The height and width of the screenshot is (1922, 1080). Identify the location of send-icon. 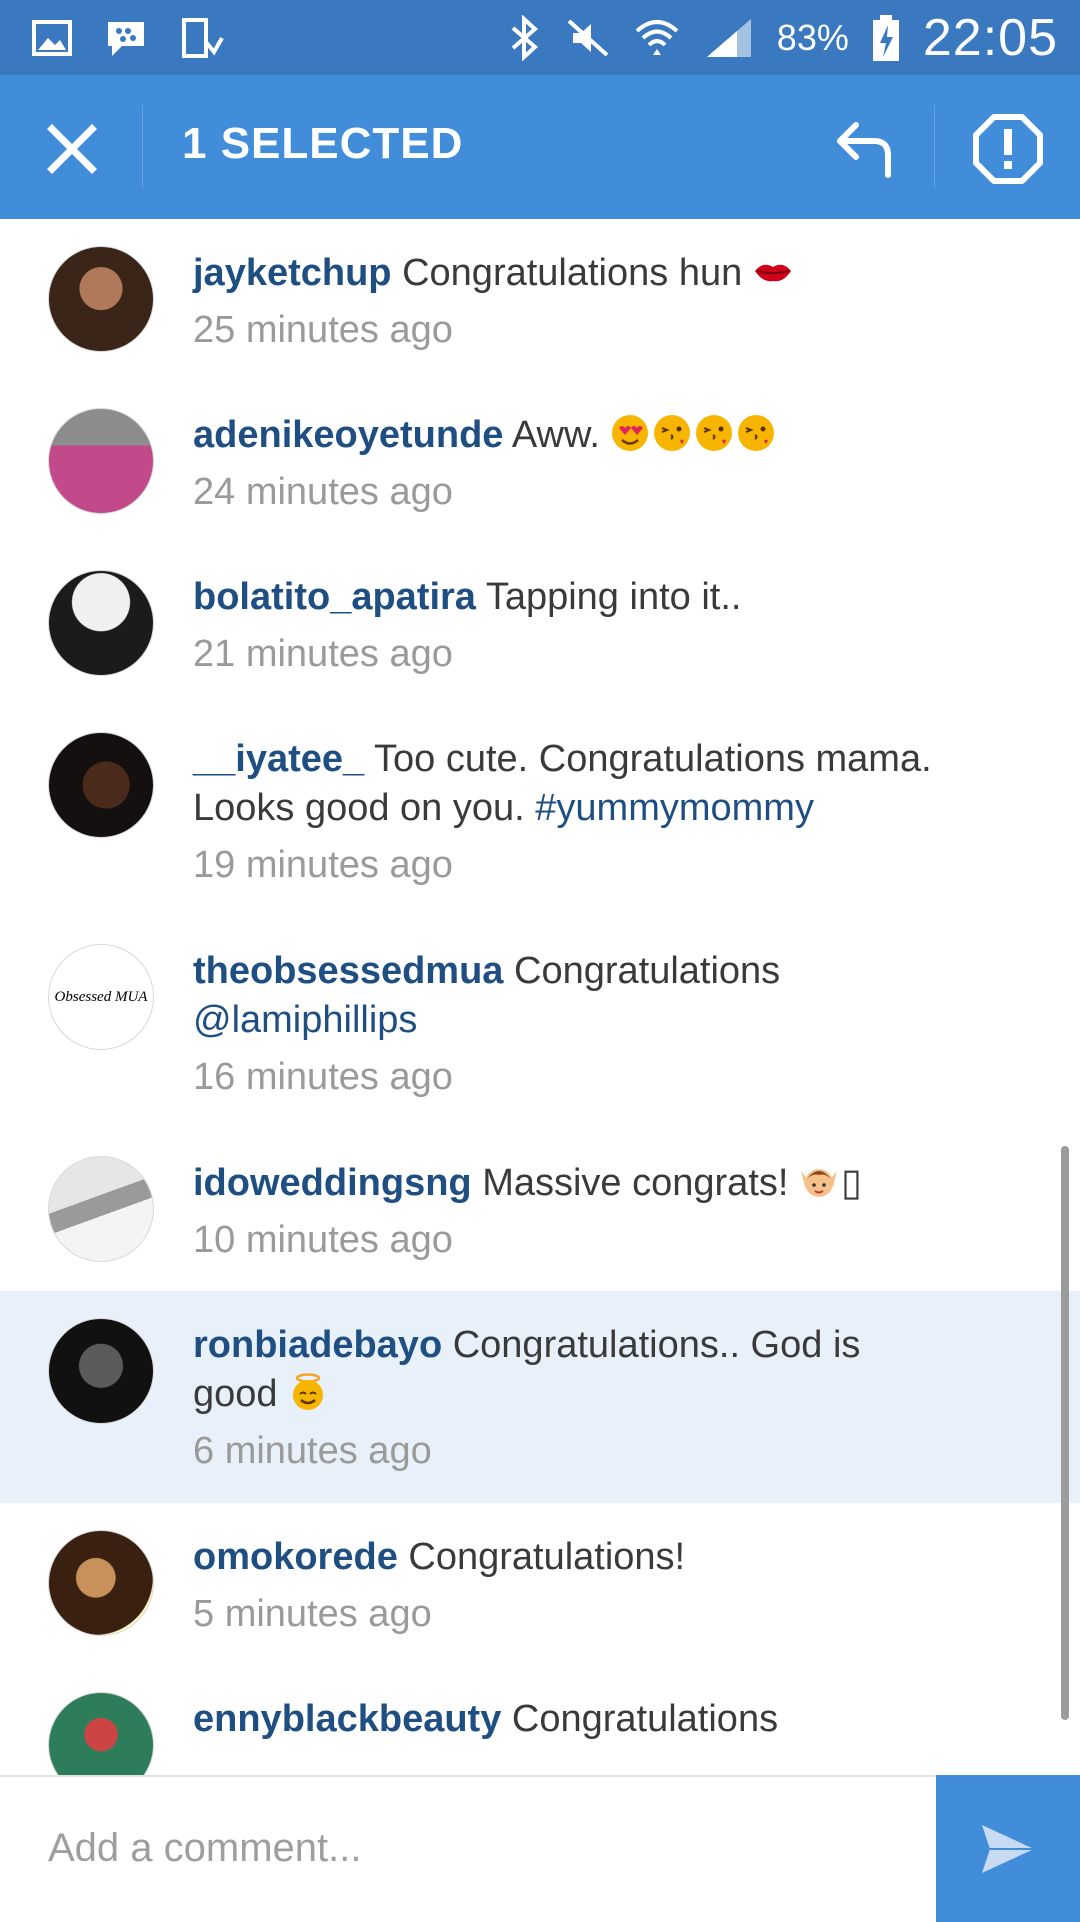
(1008, 1849).